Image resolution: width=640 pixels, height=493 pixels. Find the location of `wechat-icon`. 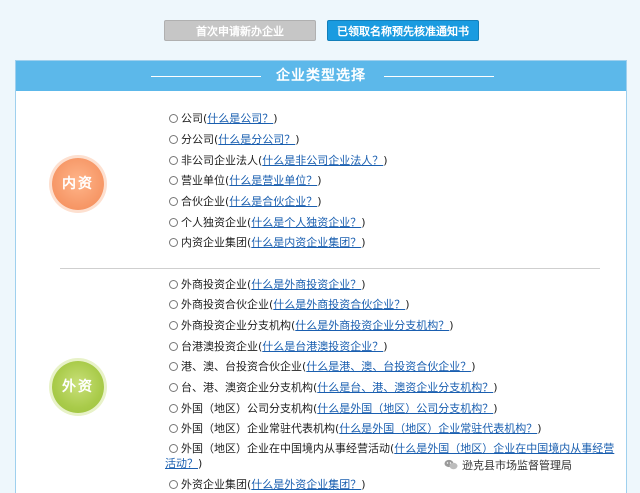

wechat-icon is located at coordinates (451, 464).